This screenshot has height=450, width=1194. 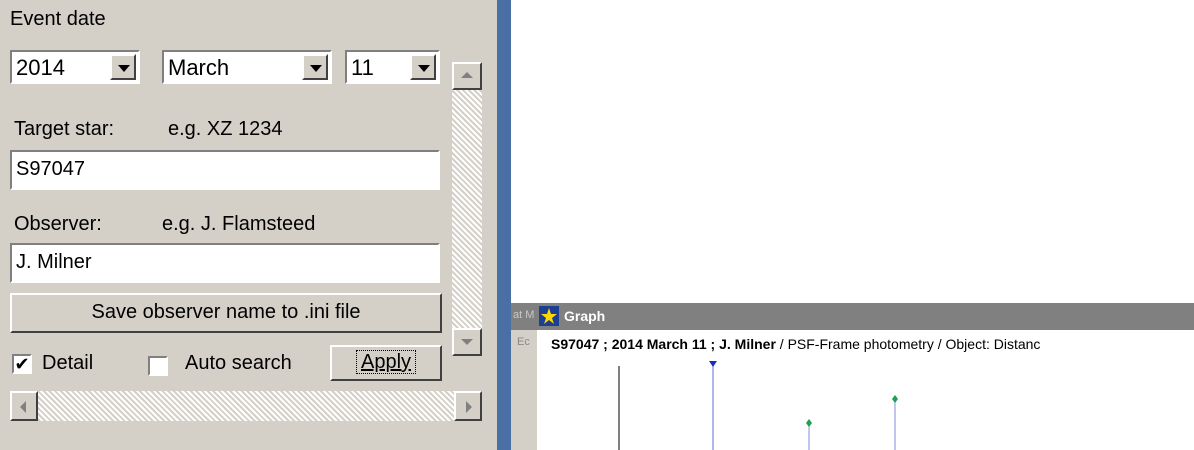 I want to click on graph-caption-bold: S97047 ; 2014 March 11 ; J. Milner, so click(x=663, y=344).